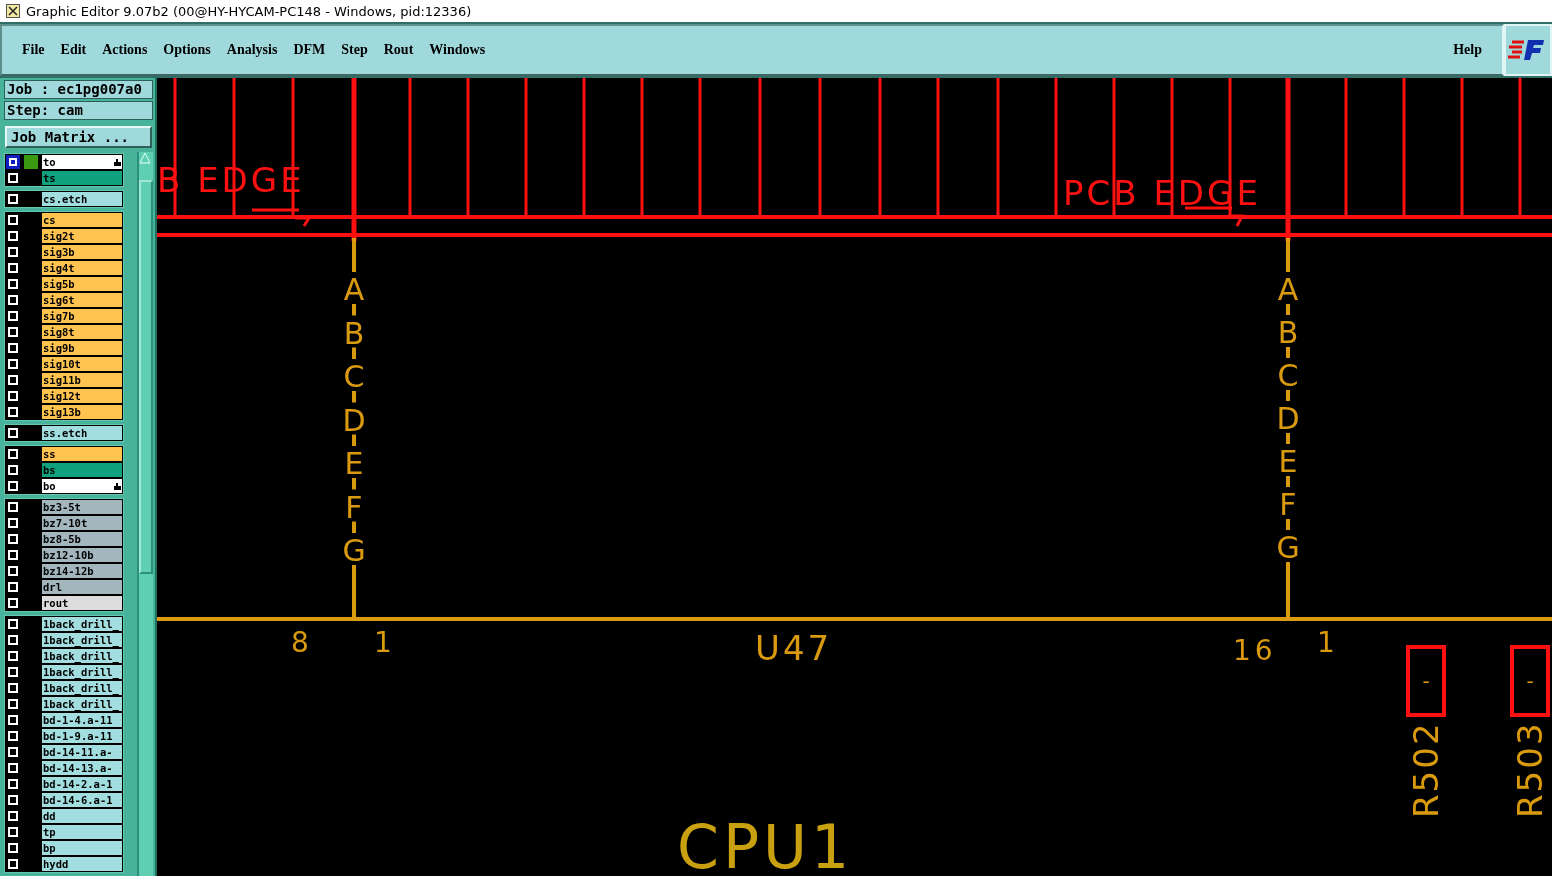 This screenshot has height=876, width=1552. What do you see at coordinates (82, 316) in the screenshot?
I see `layer-name: sig7b` at bounding box center [82, 316].